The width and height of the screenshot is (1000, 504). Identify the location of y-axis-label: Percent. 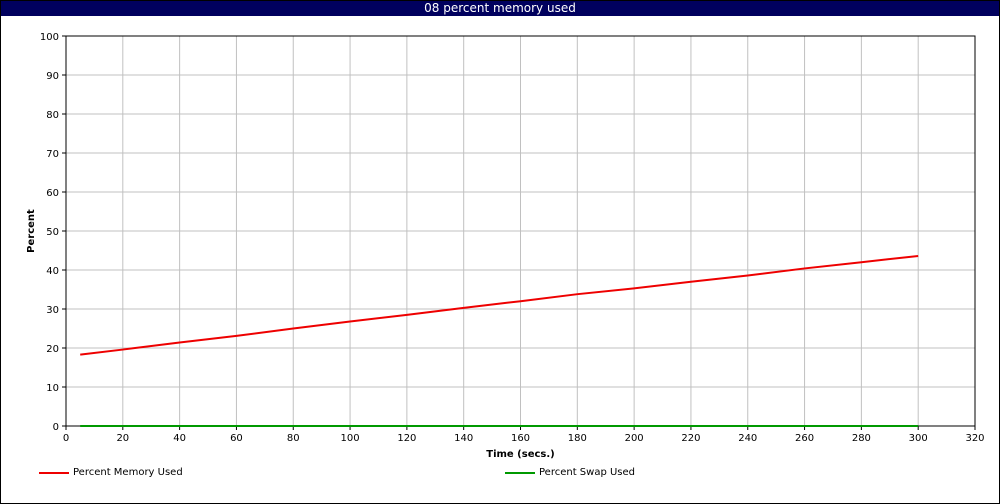
(31, 231).